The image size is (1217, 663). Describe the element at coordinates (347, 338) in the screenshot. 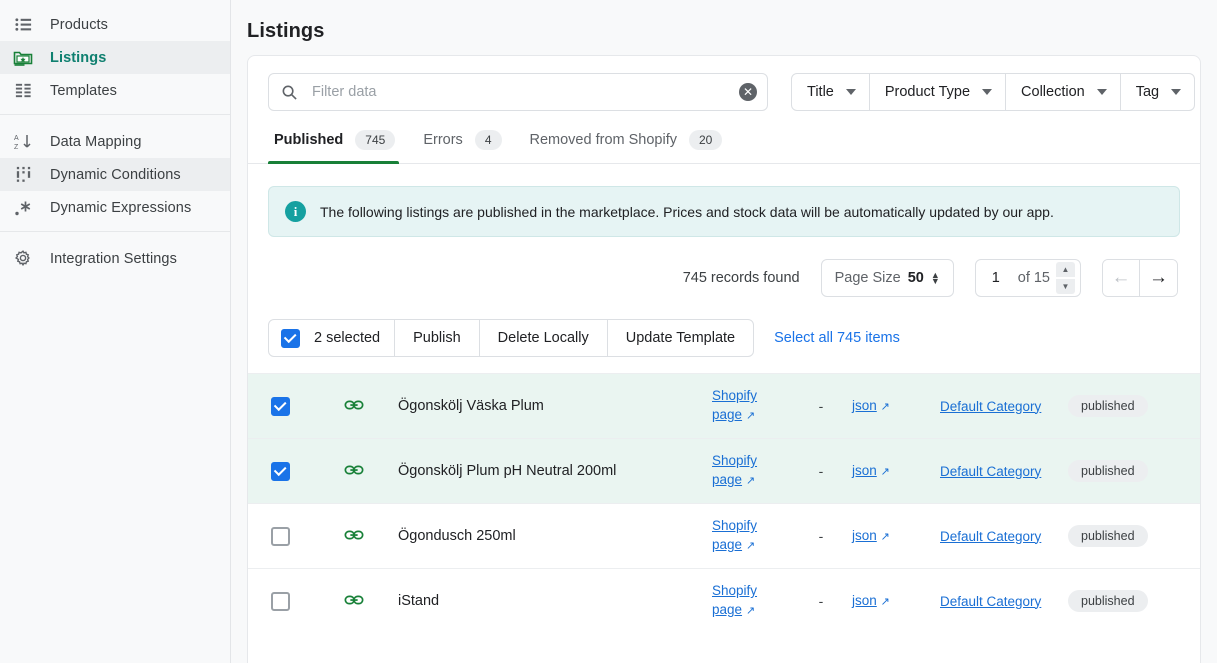

I see `selected-count-label: 2 selected` at that location.